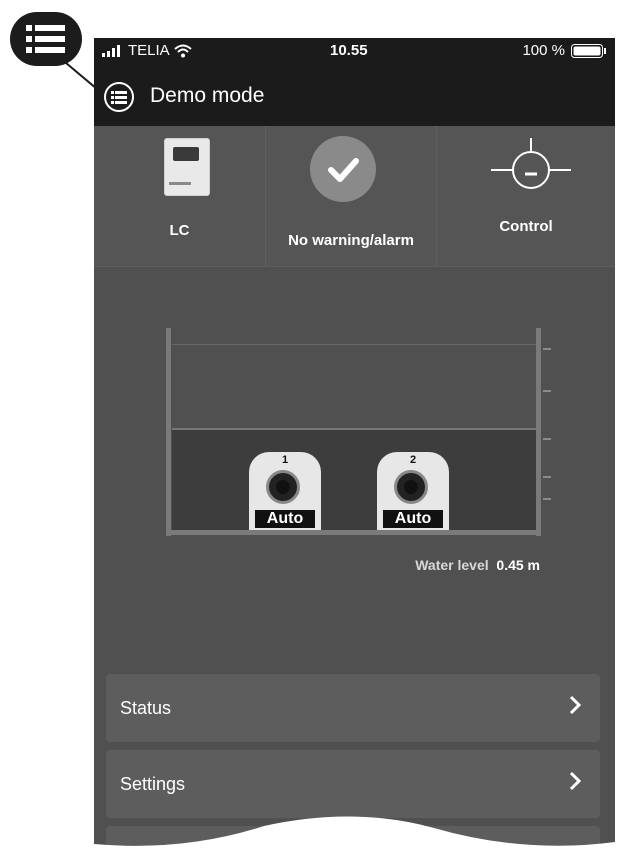 The height and width of the screenshot is (866, 617). I want to click on tank-top-line, so click(354, 344).